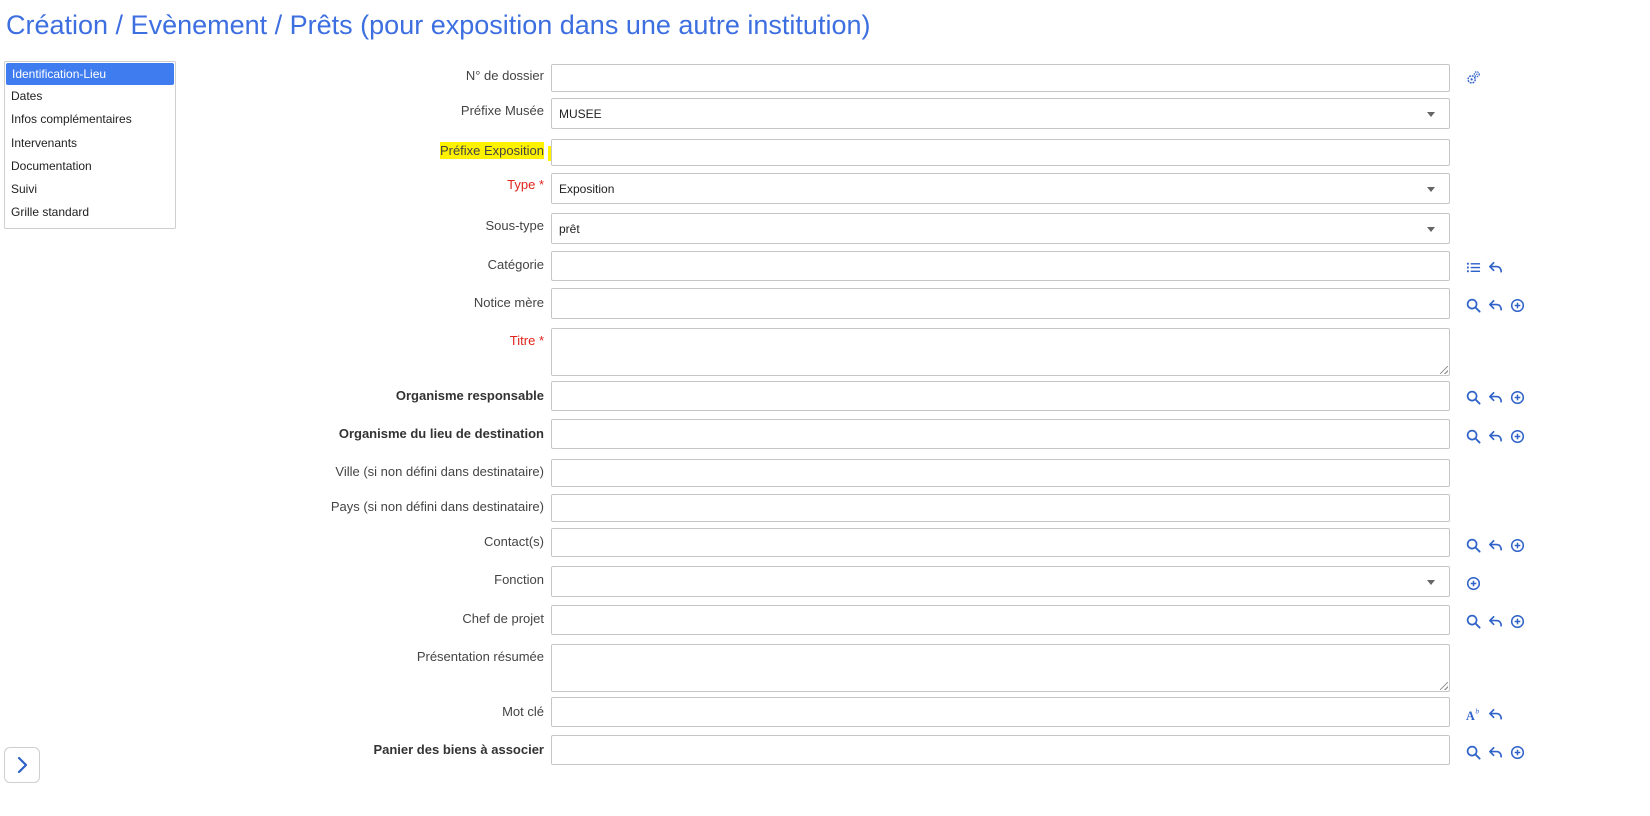  I want to click on mot-cle-input, so click(1000, 712).